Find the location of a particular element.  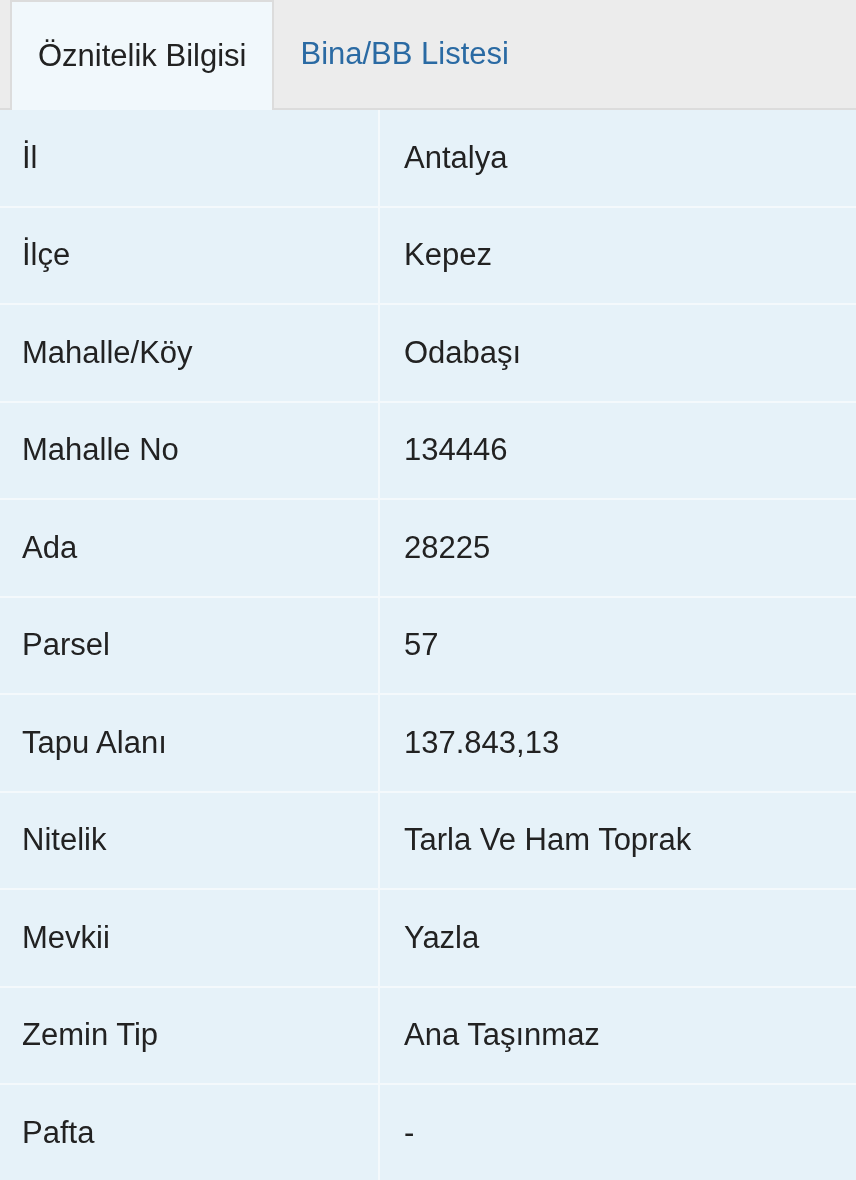

field-value: Yazla is located at coordinates (617, 939).